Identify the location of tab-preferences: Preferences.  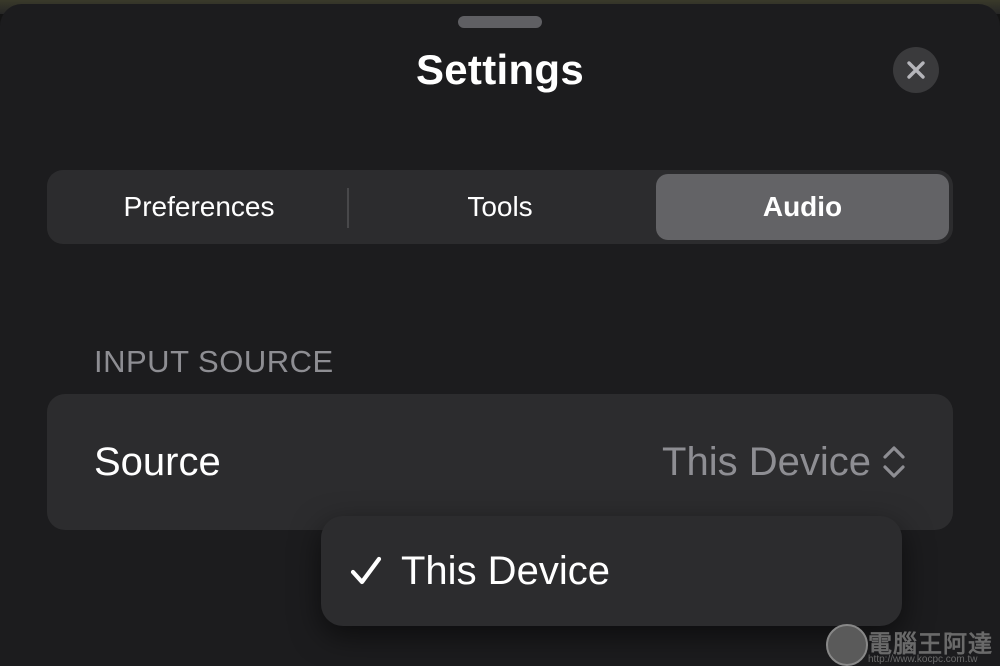
(199, 207).